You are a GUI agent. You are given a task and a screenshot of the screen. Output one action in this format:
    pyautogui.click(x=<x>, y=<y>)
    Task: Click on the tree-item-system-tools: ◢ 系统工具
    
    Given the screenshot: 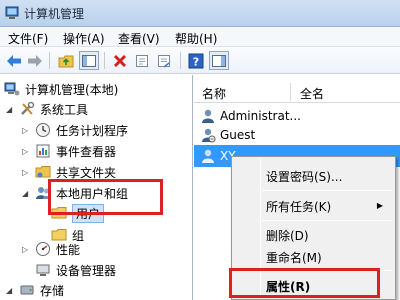 What is the action you would take?
    pyautogui.click(x=47, y=109)
    